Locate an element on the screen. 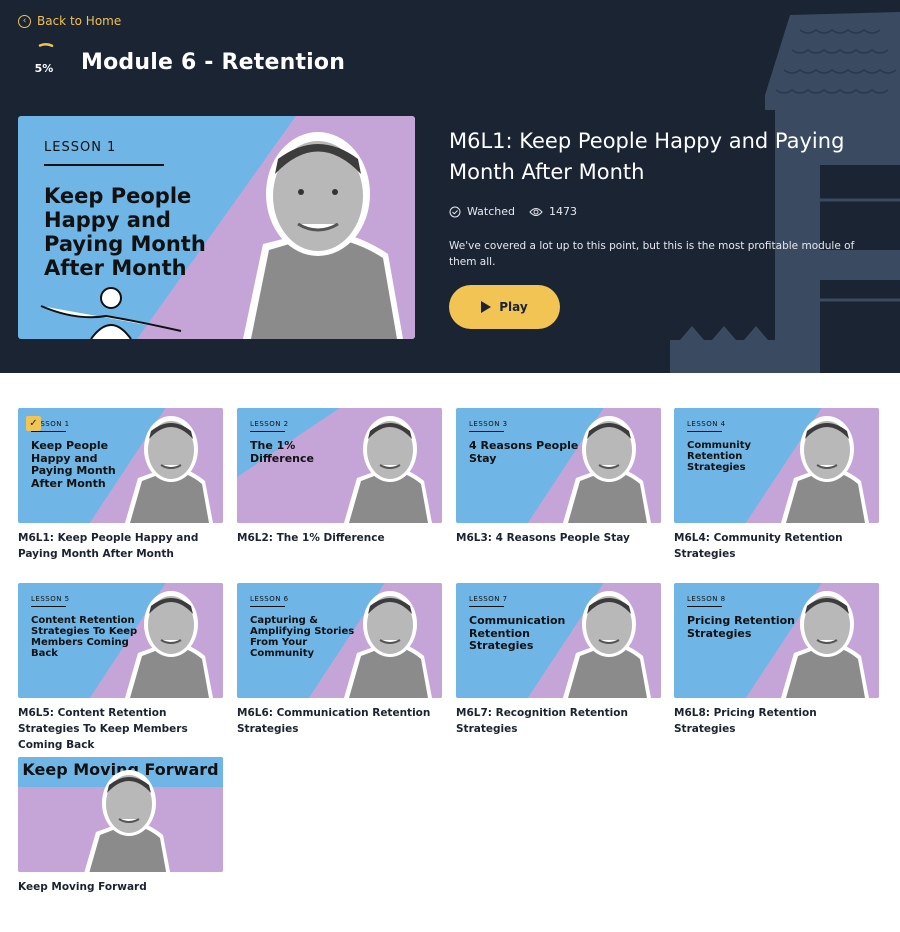 The image size is (900, 932). play-button: Play is located at coordinates (504, 307).